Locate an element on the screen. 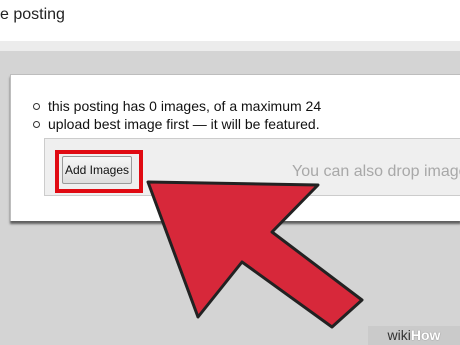 Image resolution: width=460 pixels, height=345 pixels. wikihow-logo: wikiHow is located at coordinates (414, 335).